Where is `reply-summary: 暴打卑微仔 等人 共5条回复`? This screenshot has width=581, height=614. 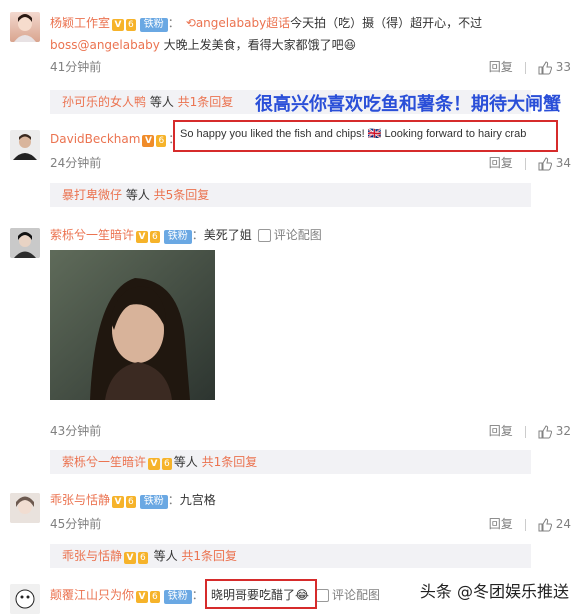 reply-summary: 暴打卑微仔 等人 共5条回复 is located at coordinates (290, 195).